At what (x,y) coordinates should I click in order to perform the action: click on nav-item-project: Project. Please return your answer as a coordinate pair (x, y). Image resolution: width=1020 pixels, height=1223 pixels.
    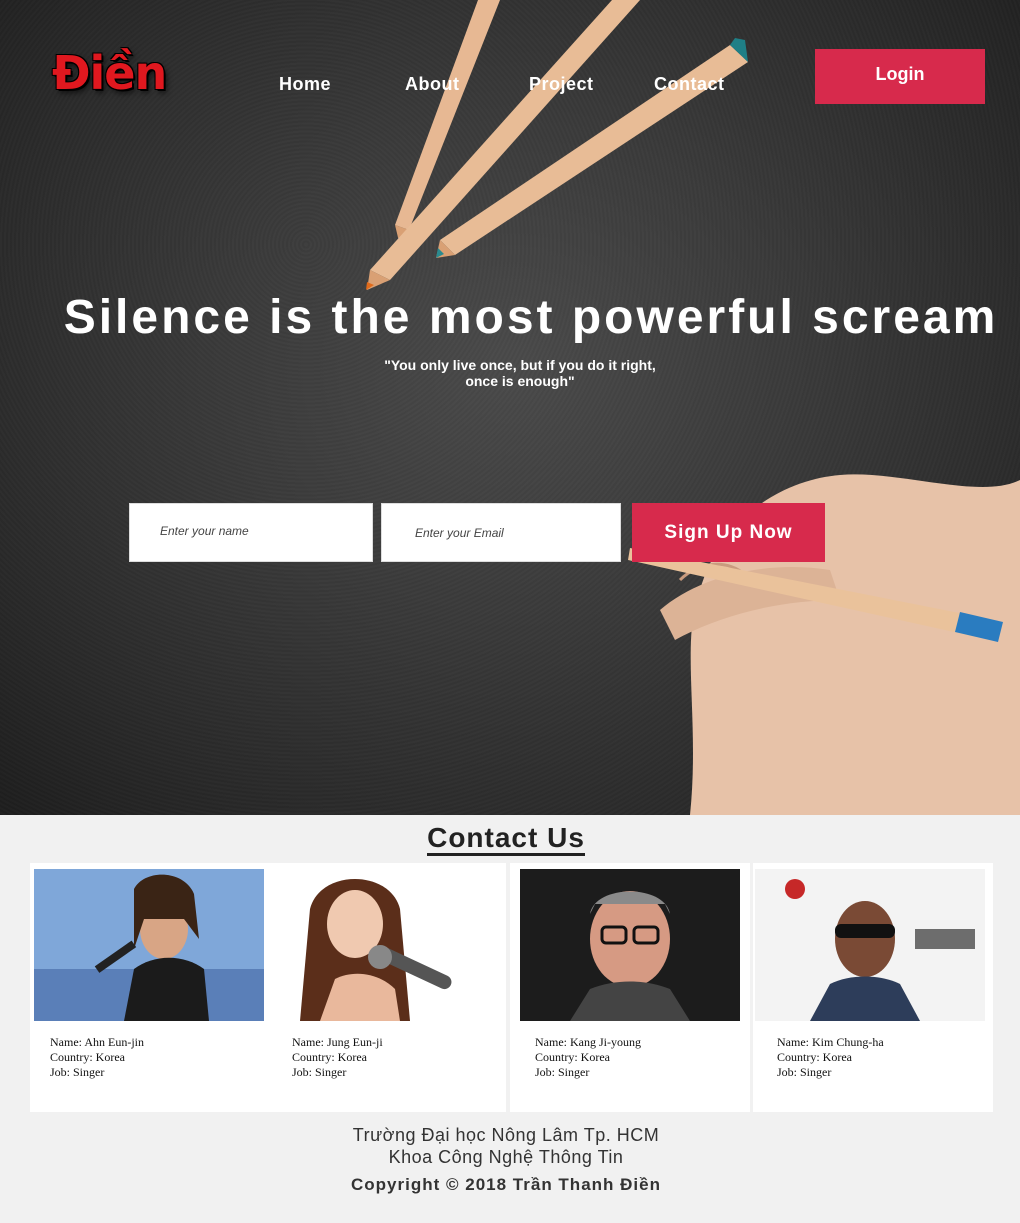
    Looking at the image, I should click on (561, 84).